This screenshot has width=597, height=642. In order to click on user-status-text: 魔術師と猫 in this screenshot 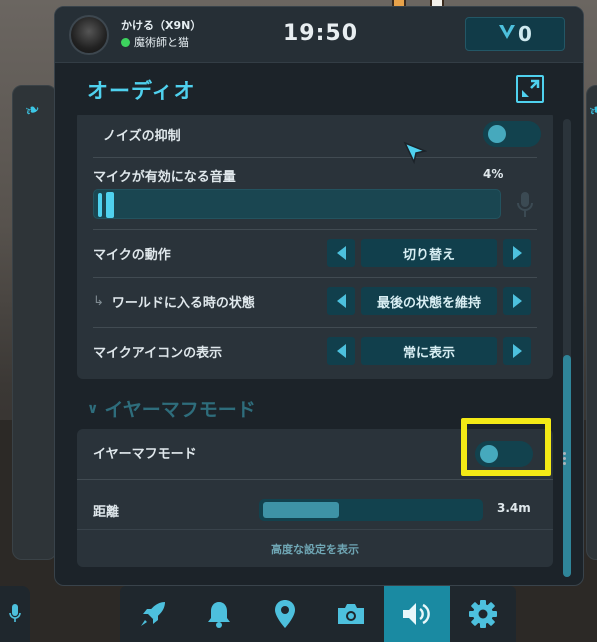, I will do `click(161, 42)`.